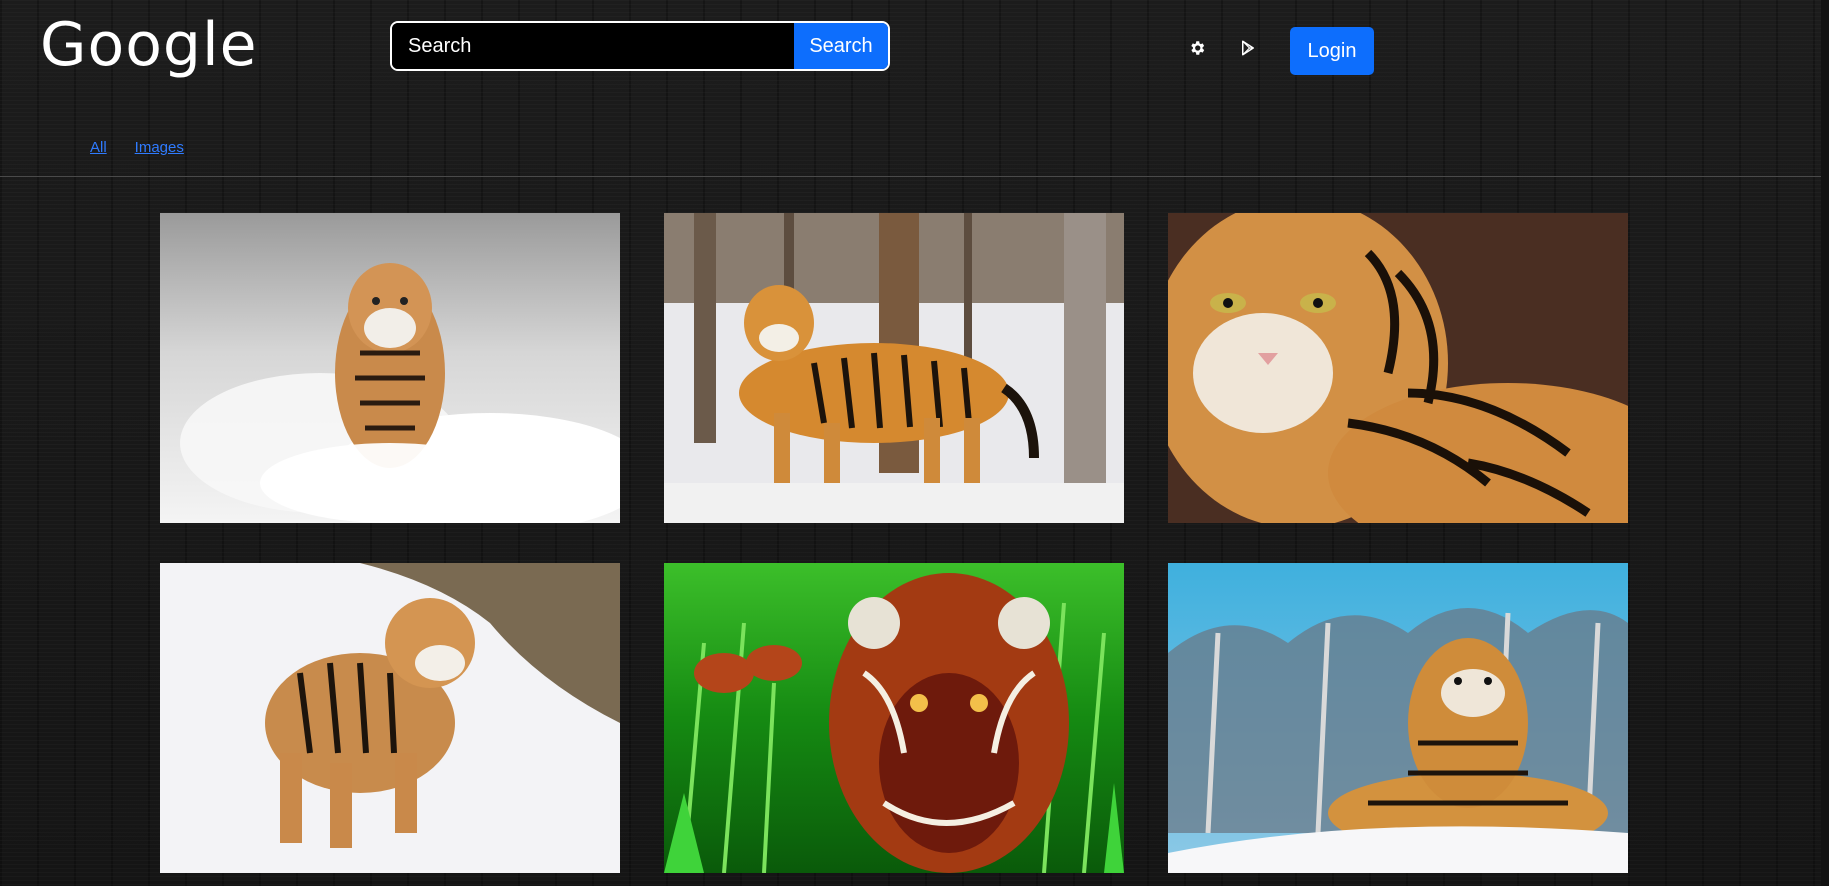  Describe the element at coordinates (1197, 48) in the screenshot. I see `gear-icon` at that location.